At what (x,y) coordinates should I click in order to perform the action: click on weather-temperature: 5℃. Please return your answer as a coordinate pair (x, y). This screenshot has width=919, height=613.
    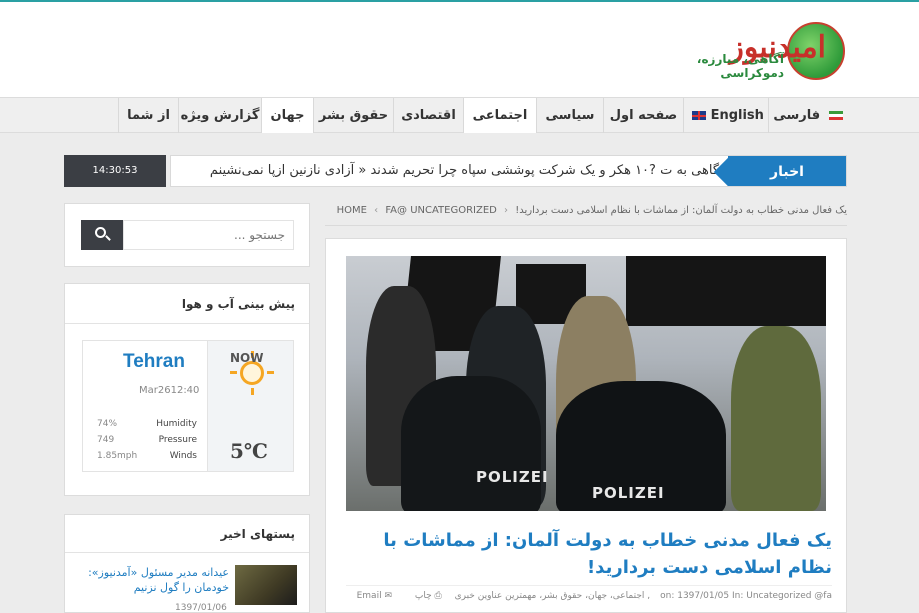
    Looking at the image, I should click on (249, 451).